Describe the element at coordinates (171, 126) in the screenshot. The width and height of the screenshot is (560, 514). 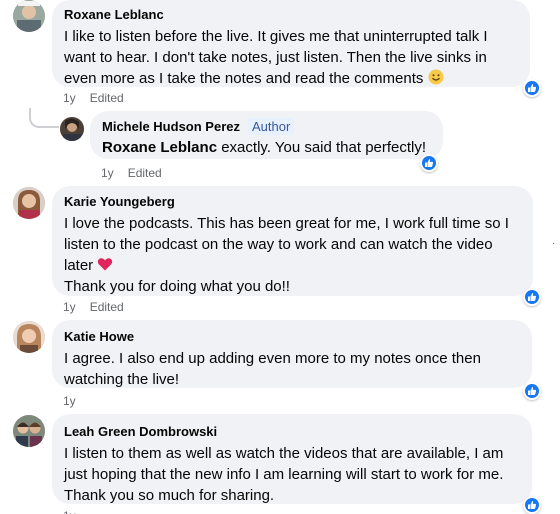
I see `commenter-name: Michele Hudson Perez` at that location.